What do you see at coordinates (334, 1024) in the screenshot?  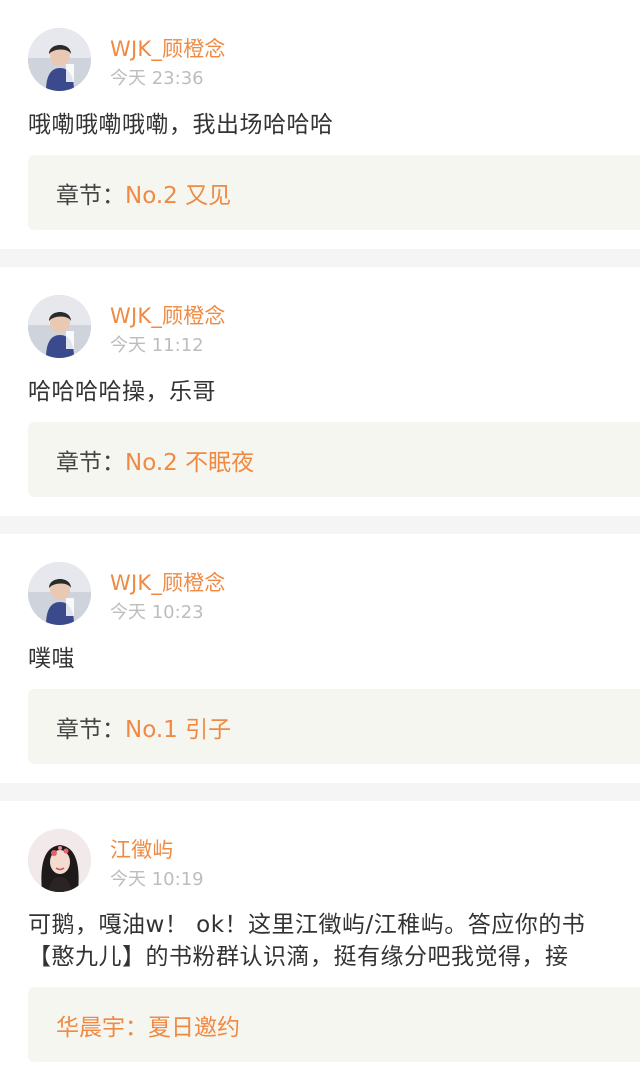 I see `book-link: 华晨宇：夏日邀约` at bounding box center [334, 1024].